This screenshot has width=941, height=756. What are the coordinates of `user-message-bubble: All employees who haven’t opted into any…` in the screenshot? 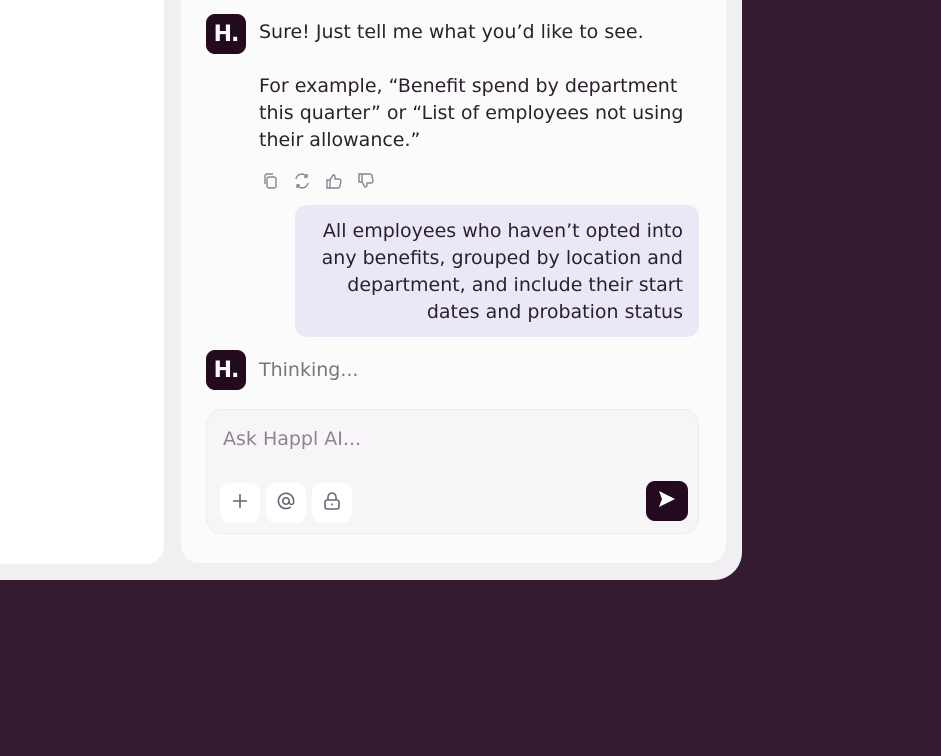 It's located at (497, 271).